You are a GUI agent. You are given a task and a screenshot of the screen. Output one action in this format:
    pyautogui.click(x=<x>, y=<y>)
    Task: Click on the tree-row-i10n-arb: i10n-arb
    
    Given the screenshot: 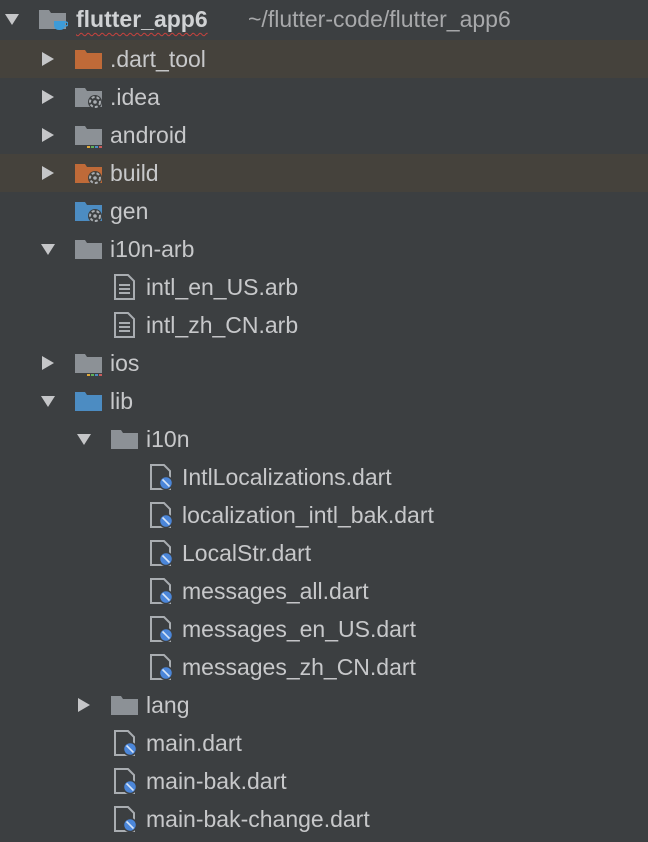 What is the action you would take?
    pyautogui.click(x=324, y=249)
    